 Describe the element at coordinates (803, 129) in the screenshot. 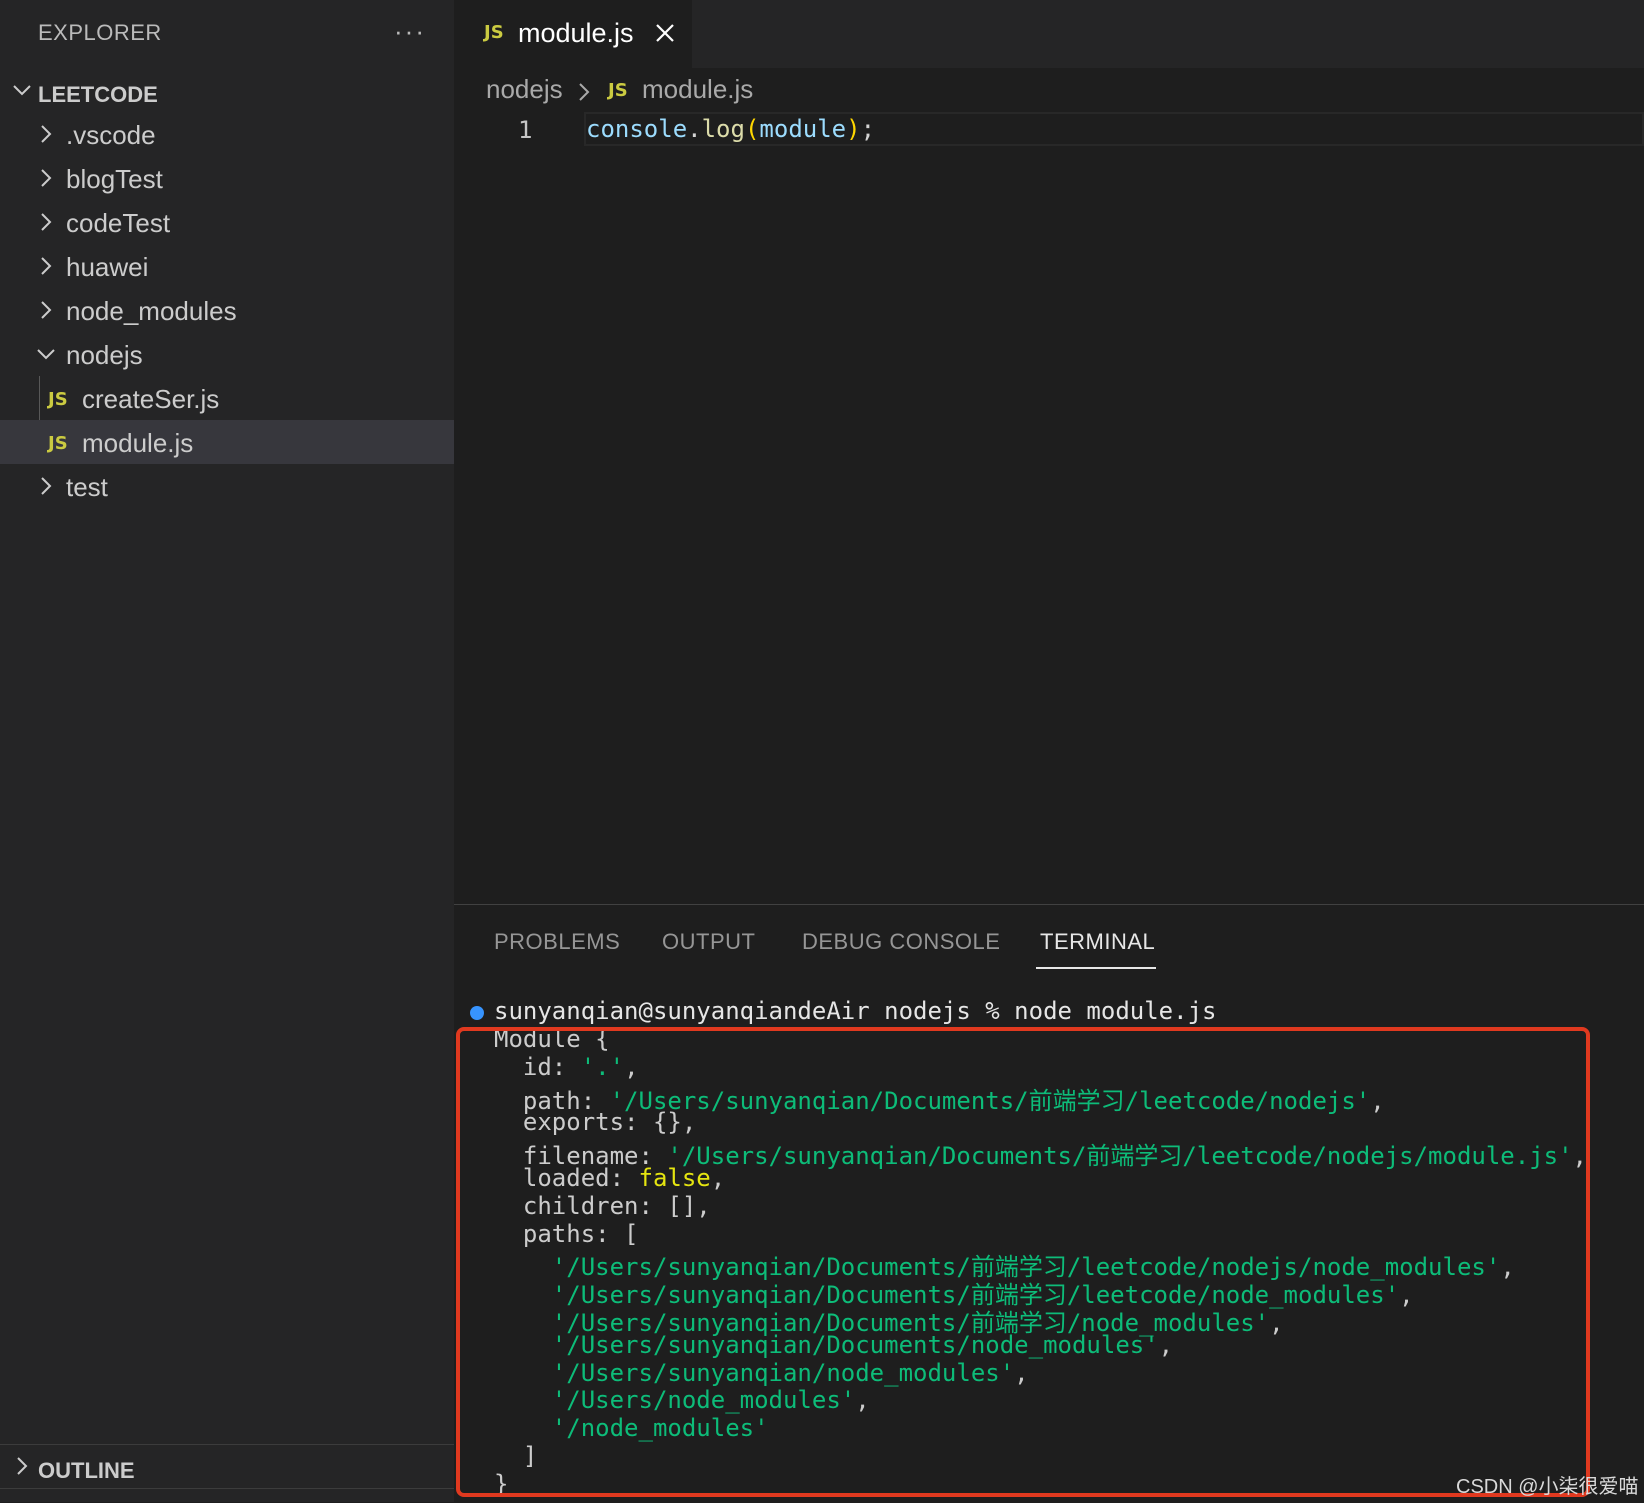

I see `code-token: module` at that location.